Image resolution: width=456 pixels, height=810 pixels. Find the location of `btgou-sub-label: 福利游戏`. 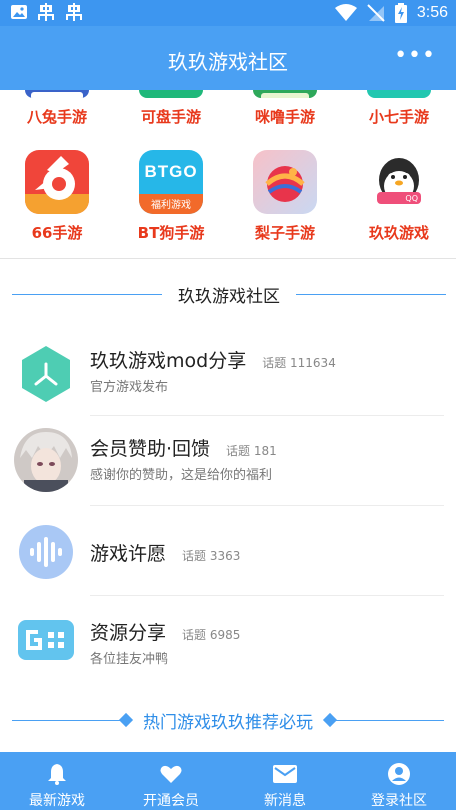

btgou-sub-label: 福利游戏 is located at coordinates (171, 205).